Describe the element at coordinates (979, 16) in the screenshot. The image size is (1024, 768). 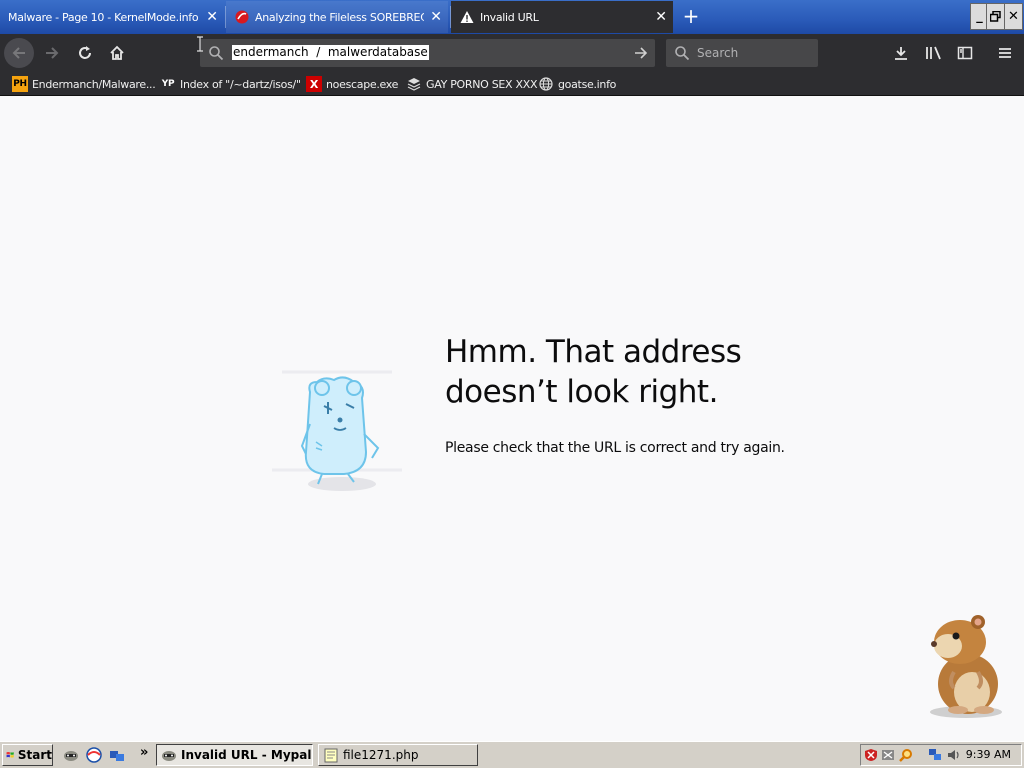
I see `minimize-icon: _` at that location.